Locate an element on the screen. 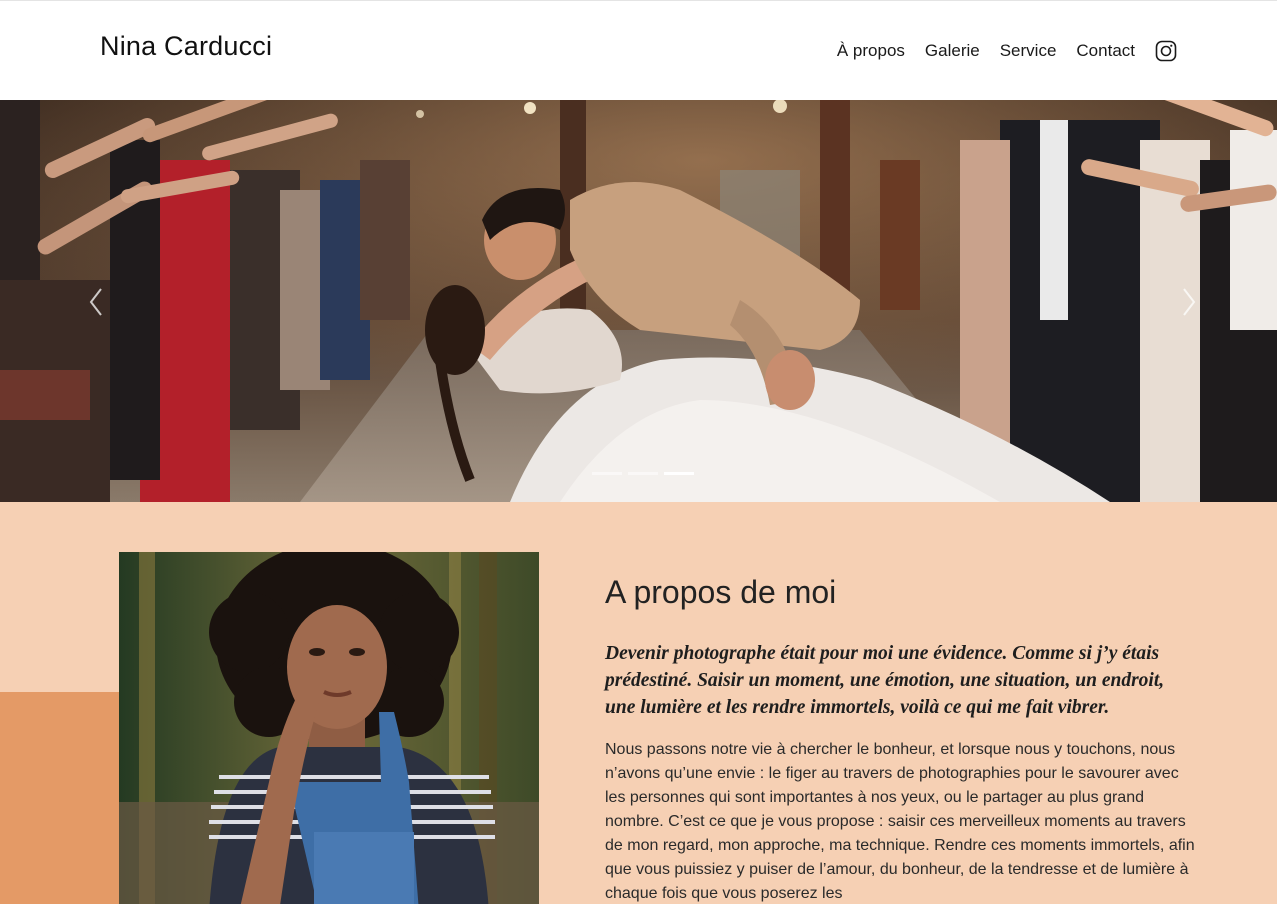 The height and width of the screenshot is (904, 1277). about-title: A propos de moi is located at coordinates (721, 592).